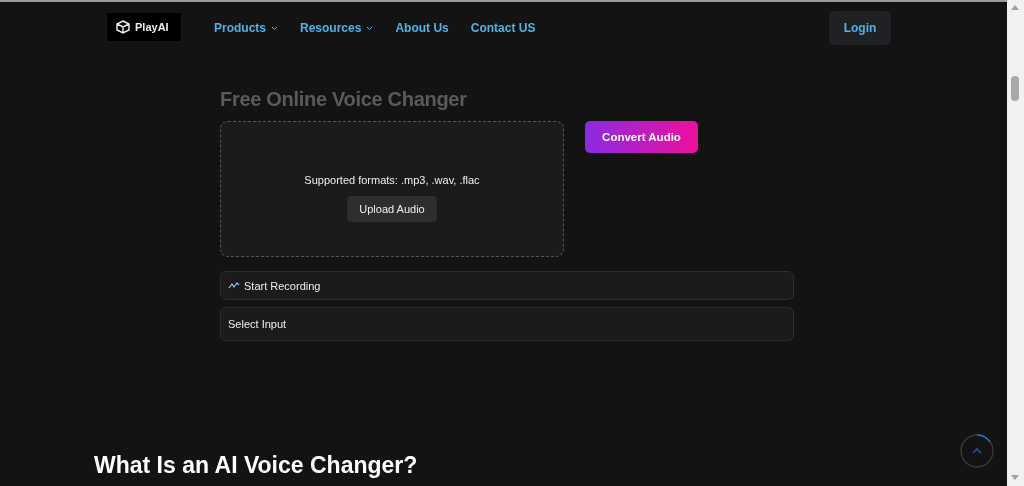 This screenshot has height=486, width=1024. I want to click on nav-link: Resources, so click(337, 28).